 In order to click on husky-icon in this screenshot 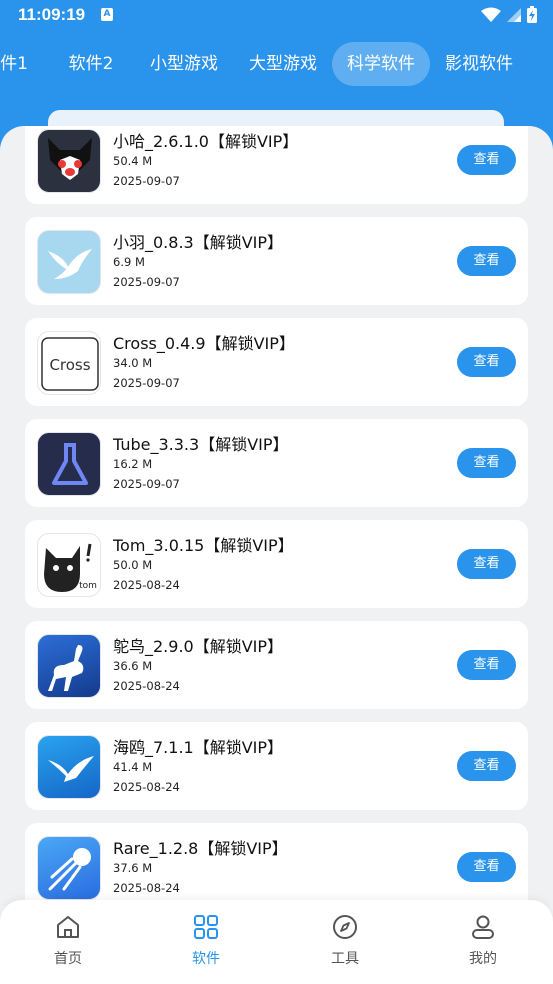, I will do `click(69, 161)`.